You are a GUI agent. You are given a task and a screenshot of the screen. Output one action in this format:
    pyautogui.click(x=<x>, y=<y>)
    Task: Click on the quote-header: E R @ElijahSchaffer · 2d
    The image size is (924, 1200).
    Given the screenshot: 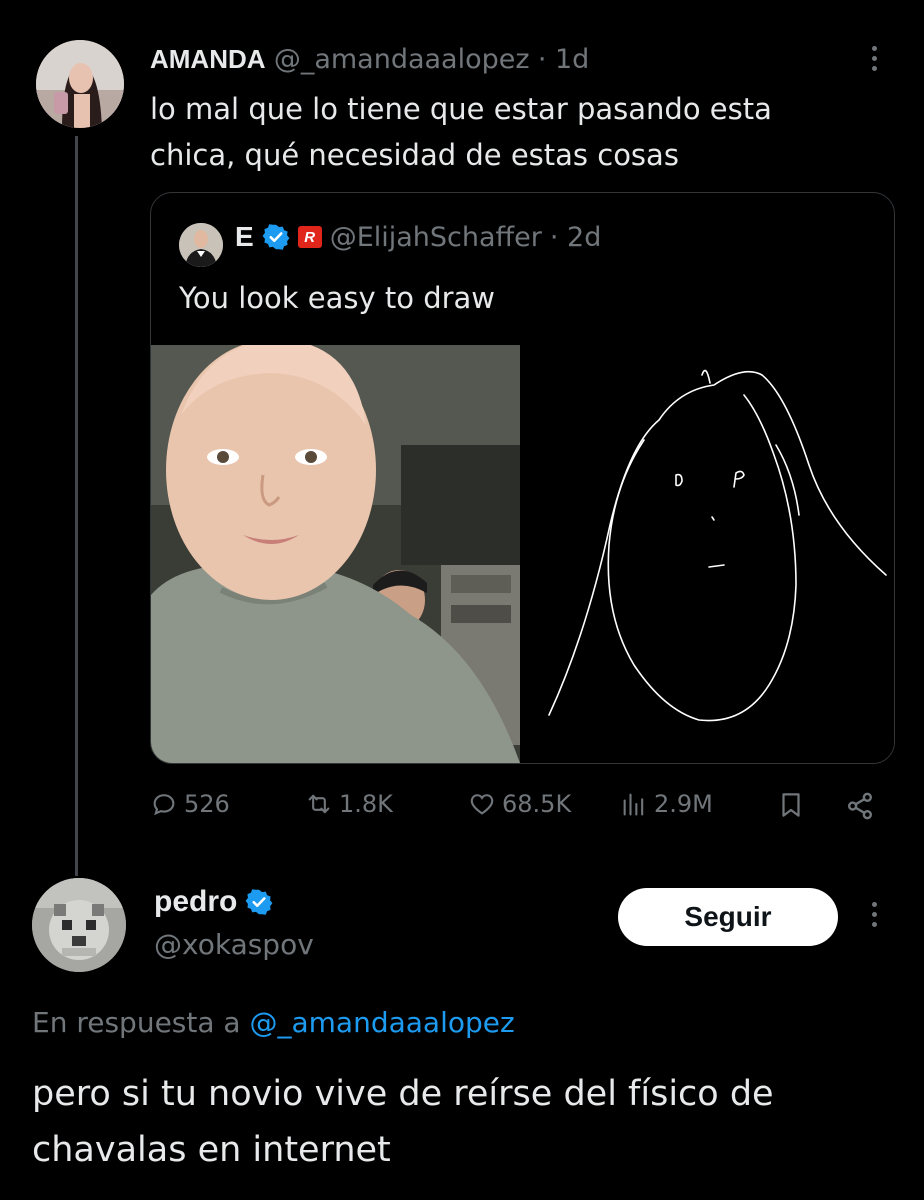 What is the action you would take?
    pyautogui.click(x=418, y=237)
    